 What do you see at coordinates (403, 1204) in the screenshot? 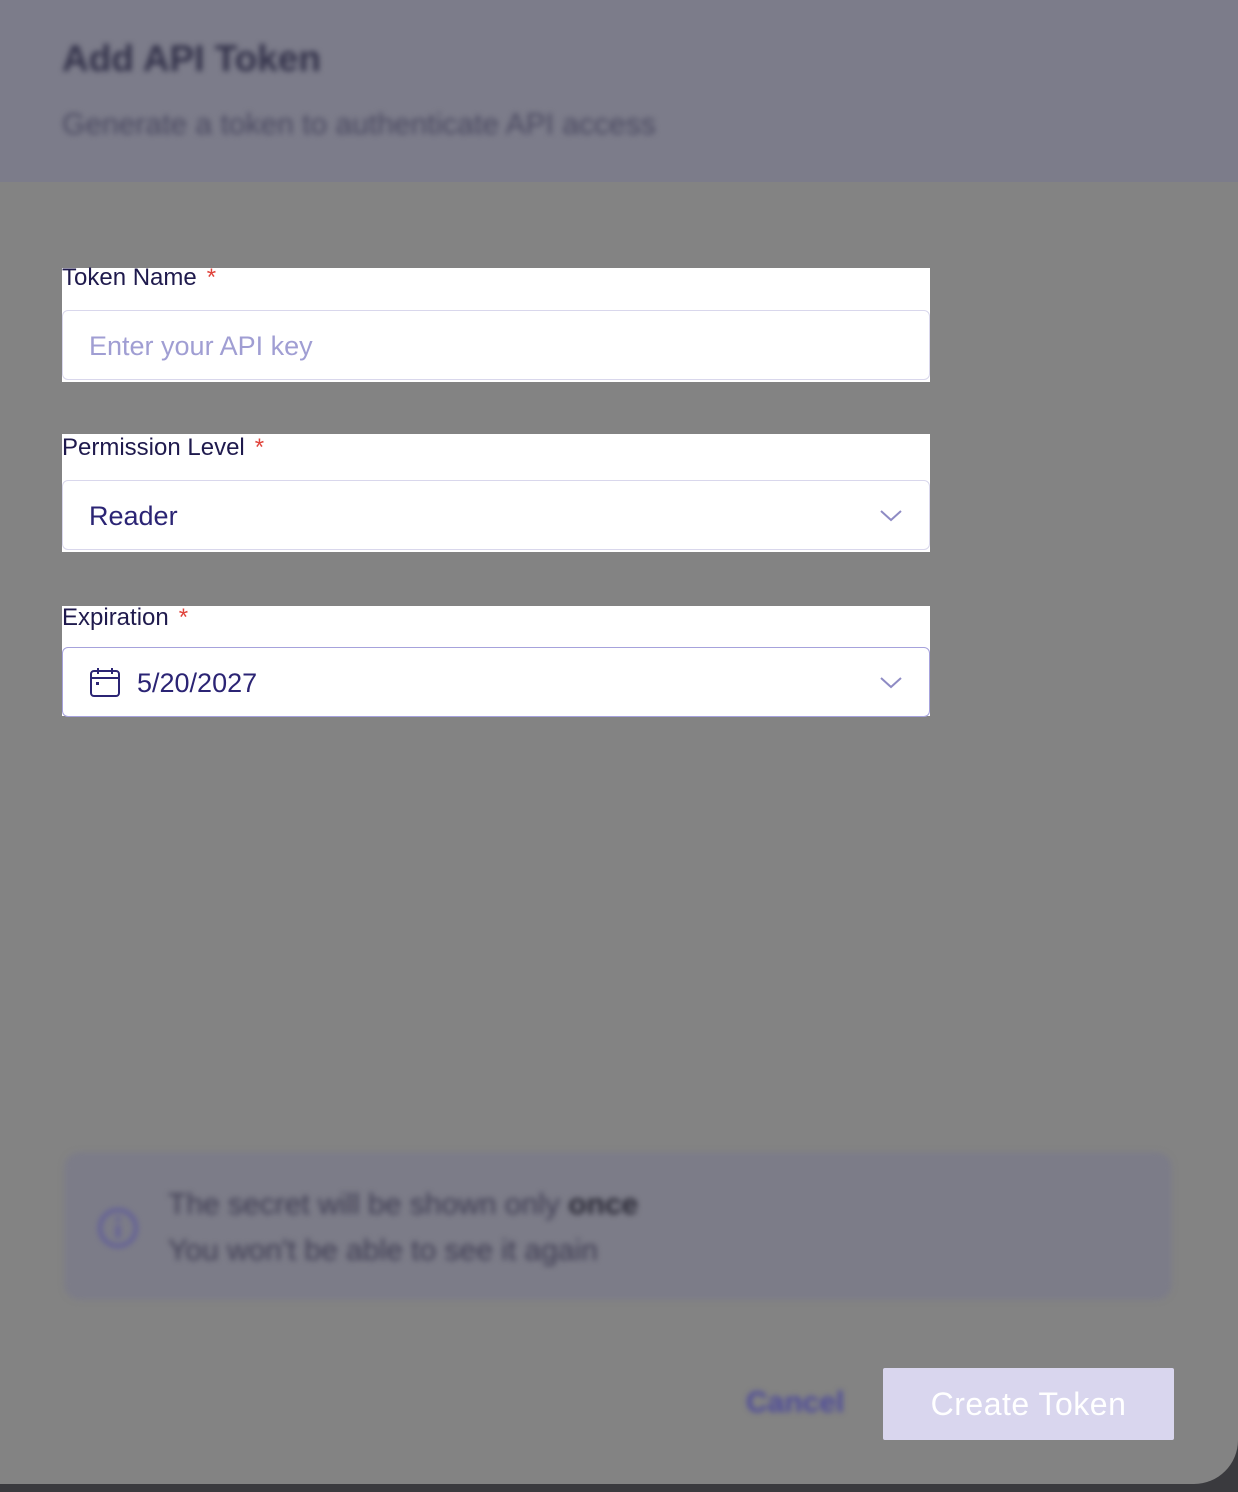
I see `notice-line-1: The secret will be shown only once` at bounding box center [403, 1204].